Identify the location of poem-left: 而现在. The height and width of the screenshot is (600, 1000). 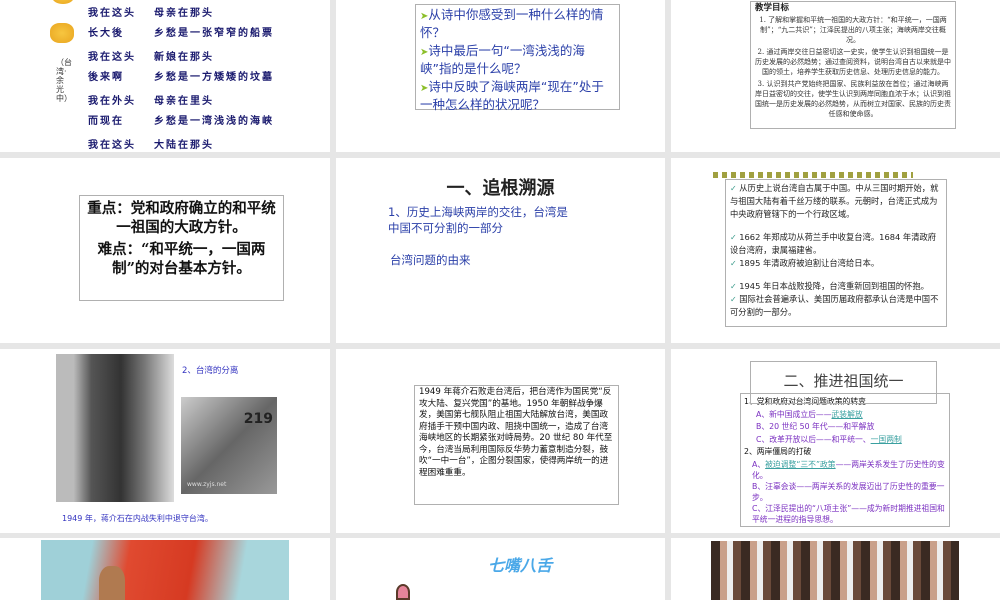
(106, 121).